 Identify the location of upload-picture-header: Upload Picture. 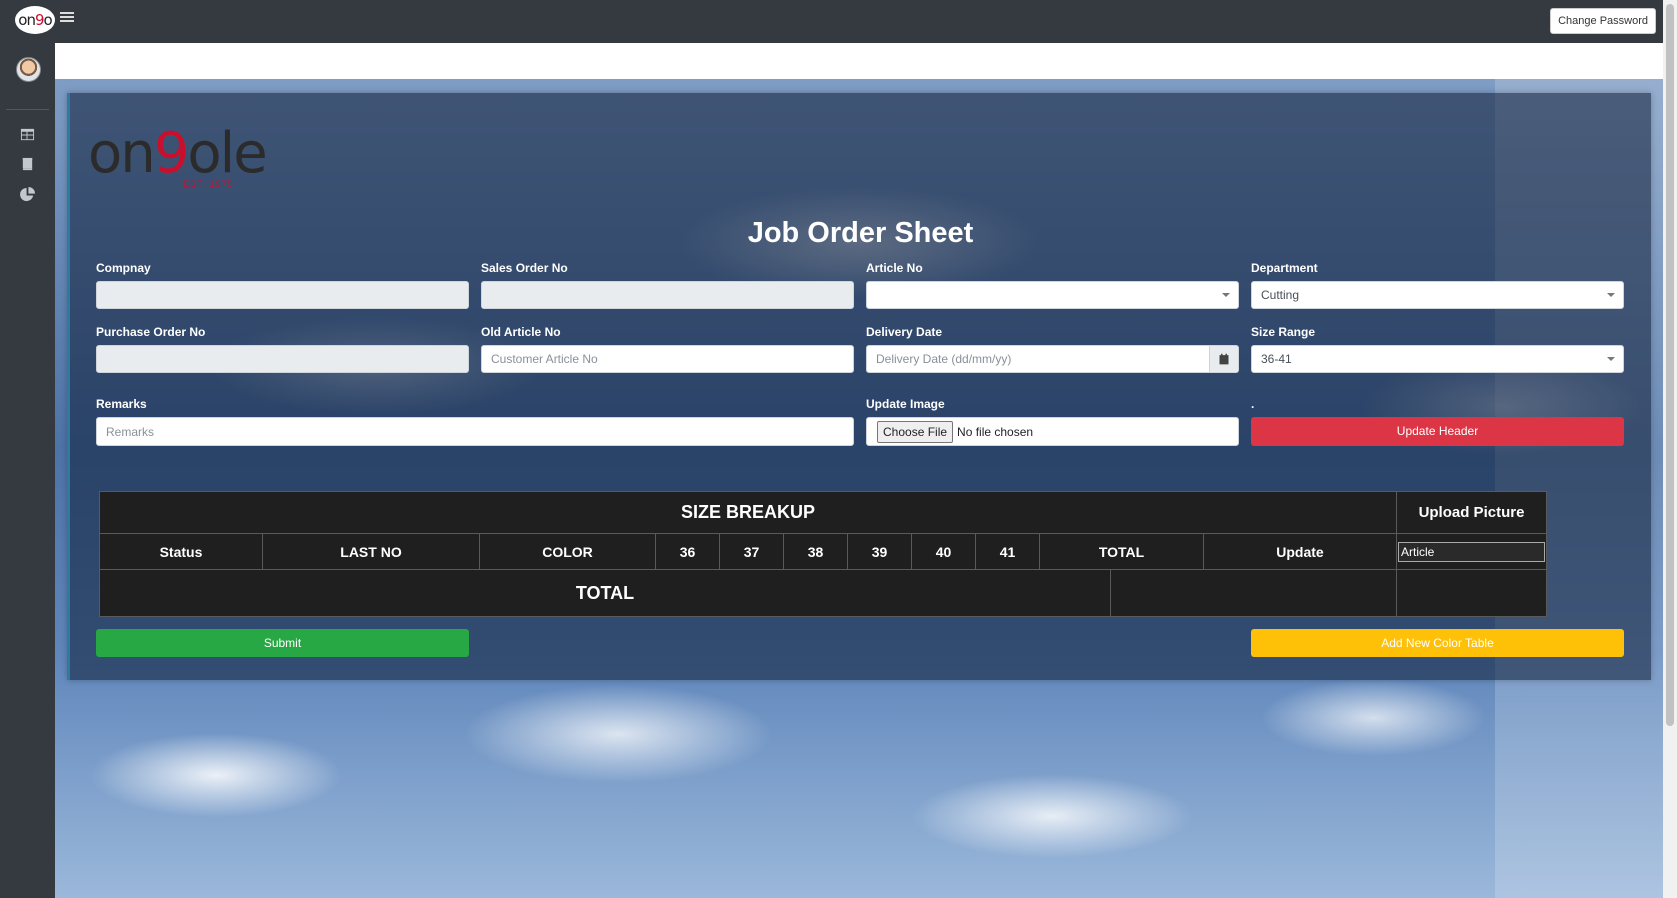
(1471, 512).